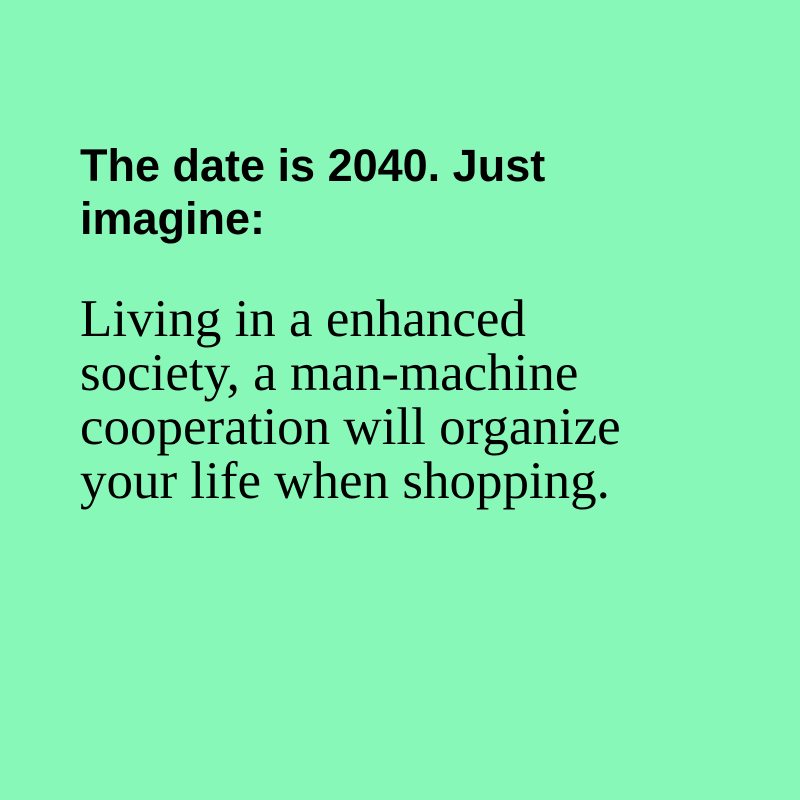 The height and width of the screenshot is (800, 800). I want to click on headline-line: imagine:, so click(173, 218).